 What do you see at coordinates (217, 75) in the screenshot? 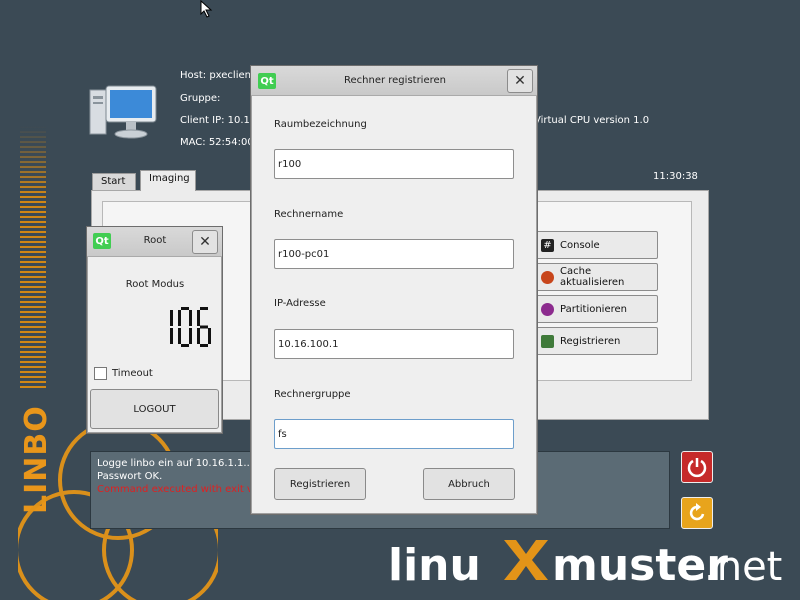
I see `host-label: Host: pxeclient` at bounding box center [217, 75].